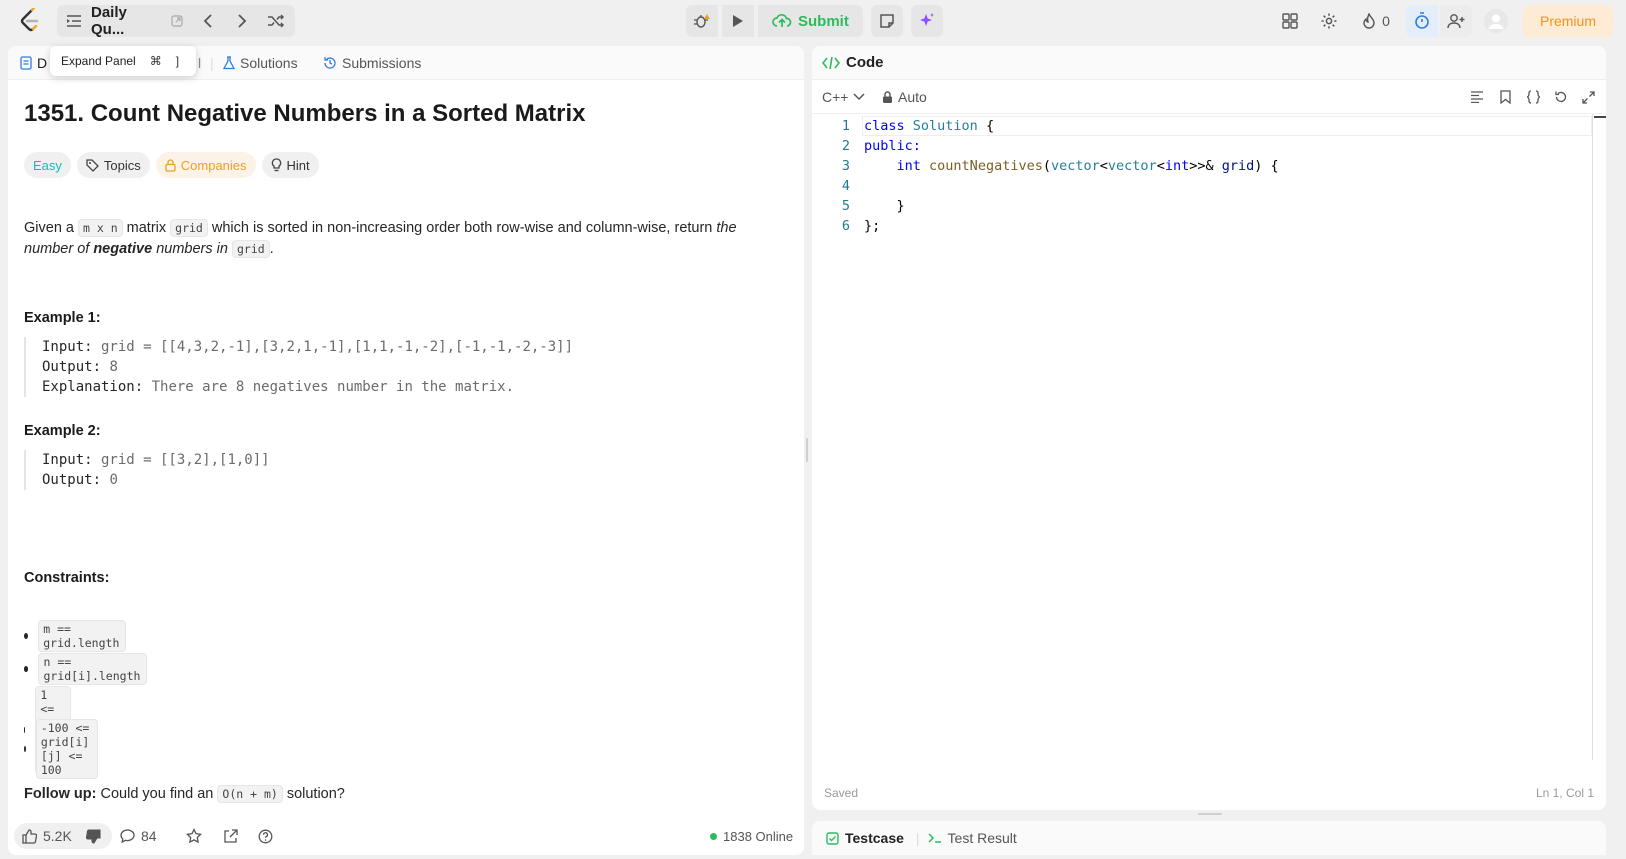 The height and width of the screenshot is (859, 1626). What do you see at coordinates (138, 836) in the screenshot?
I see `comments-button: 84` at bounding box center [138, 836].